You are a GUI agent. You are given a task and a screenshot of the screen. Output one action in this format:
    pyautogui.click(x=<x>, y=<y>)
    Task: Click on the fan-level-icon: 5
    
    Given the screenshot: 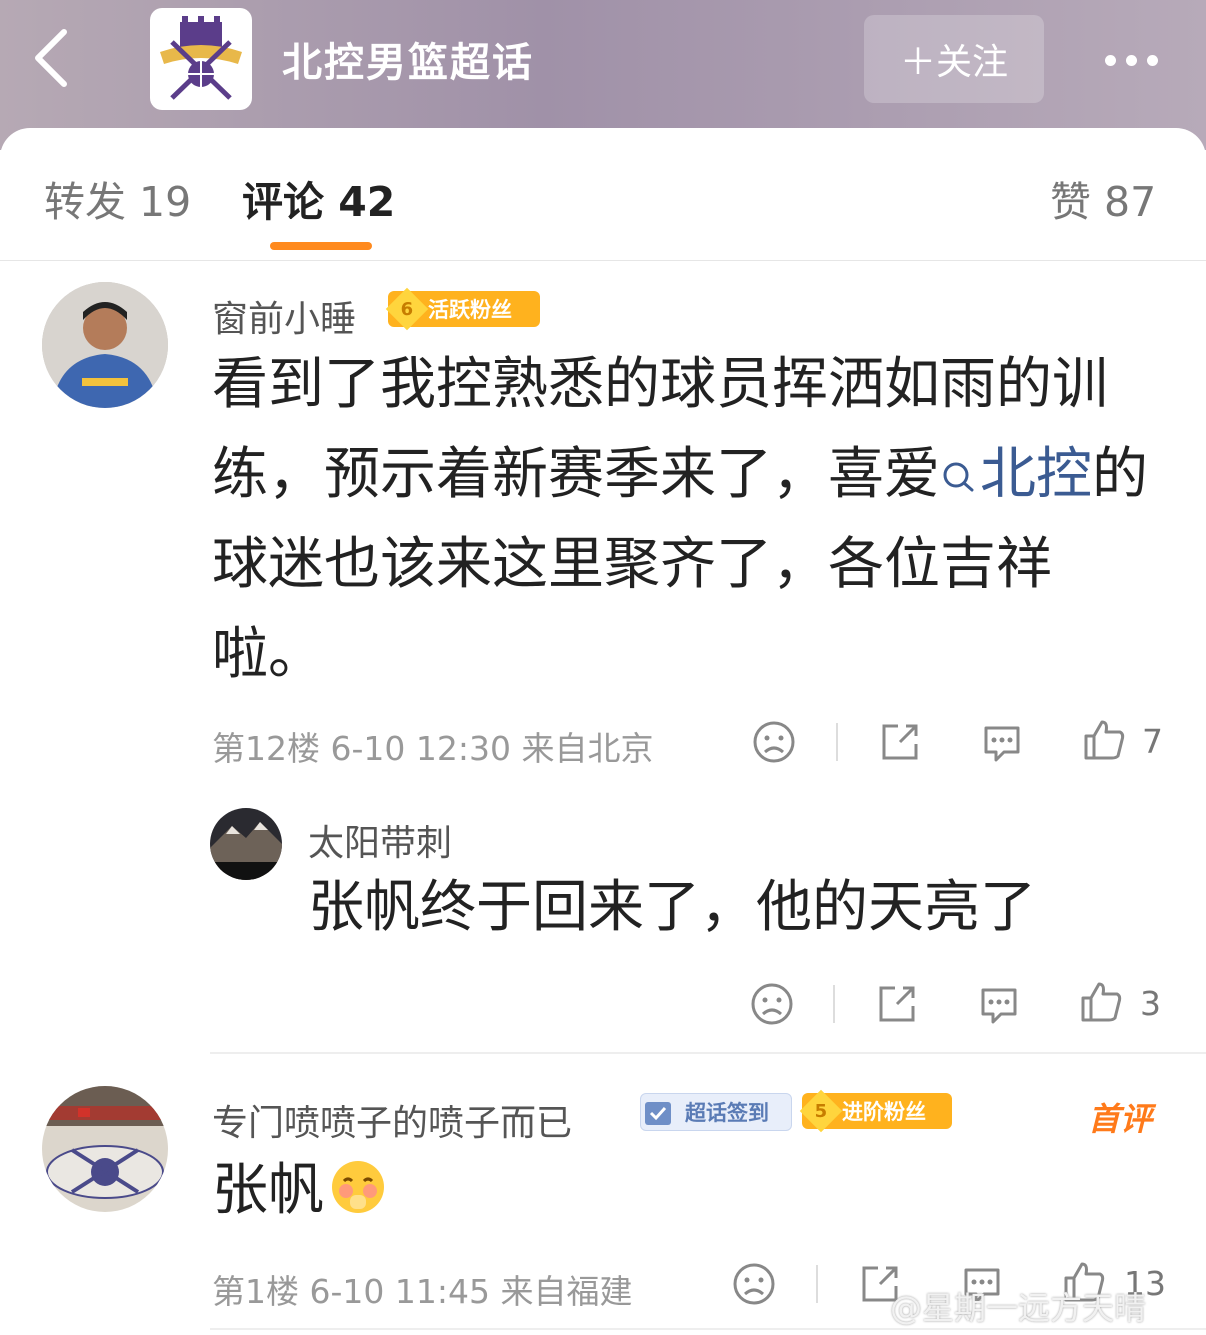 What is the action you would take?
    pyautogui.click(x=821, y=1111)
    